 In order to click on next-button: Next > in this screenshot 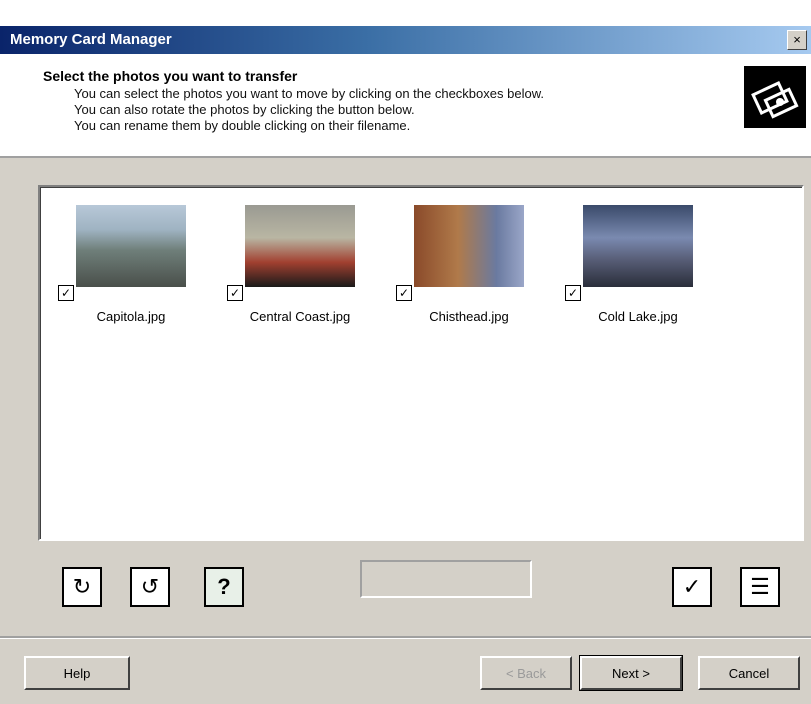, I will do `click(631, 673)`.